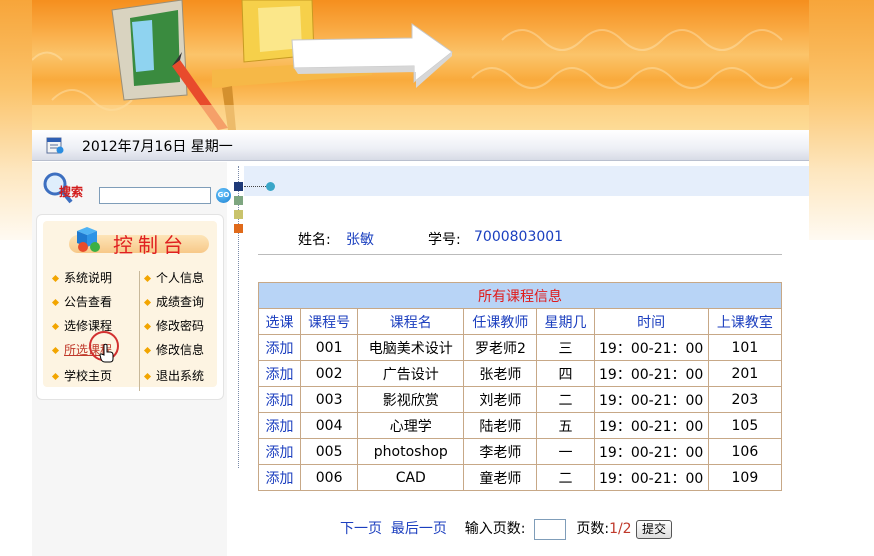 The image size is (874, 556). I want to click on table-cell: 童老师, so click(500, 477).